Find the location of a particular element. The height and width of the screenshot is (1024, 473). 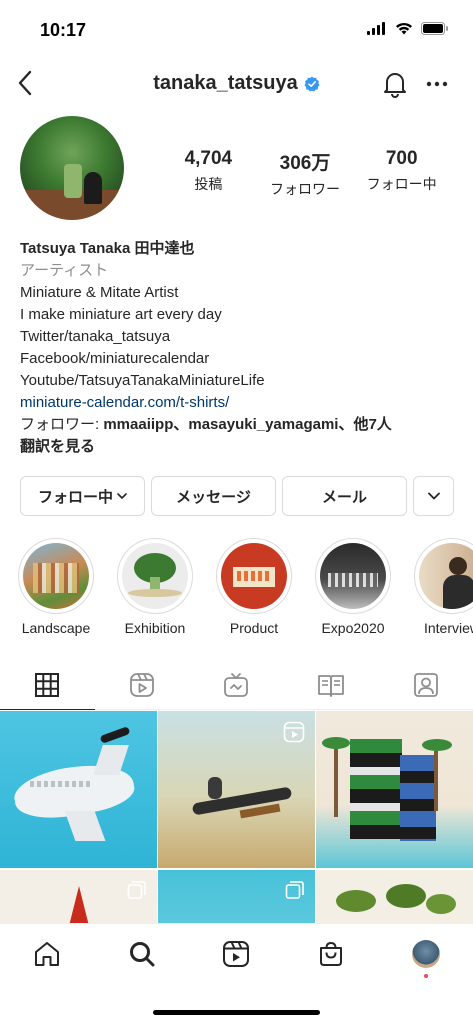

stat-posts: 4,704 投稿 is located at coordinates (208, 173).